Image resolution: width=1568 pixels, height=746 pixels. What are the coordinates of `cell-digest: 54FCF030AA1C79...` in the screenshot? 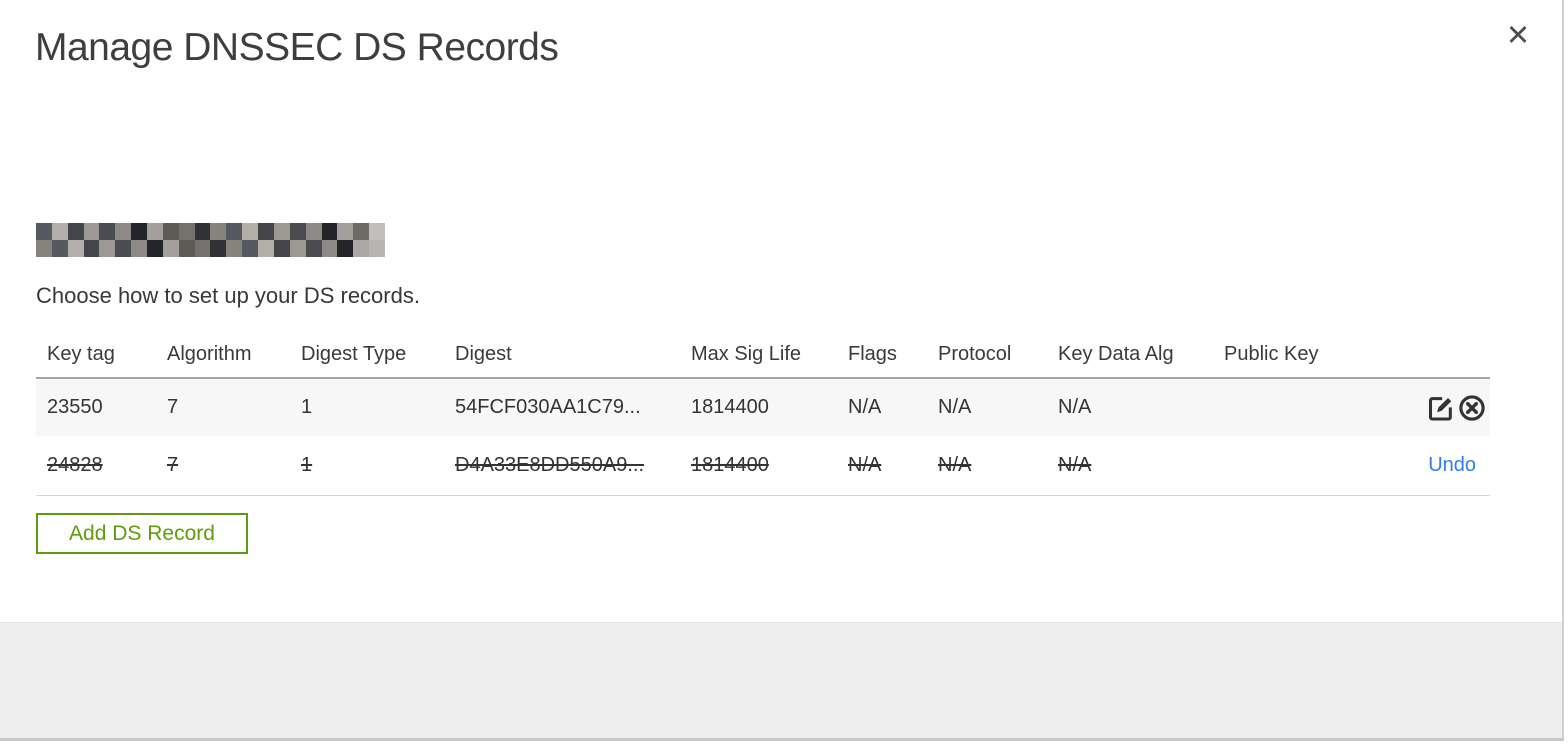 It's located at (548, 407).